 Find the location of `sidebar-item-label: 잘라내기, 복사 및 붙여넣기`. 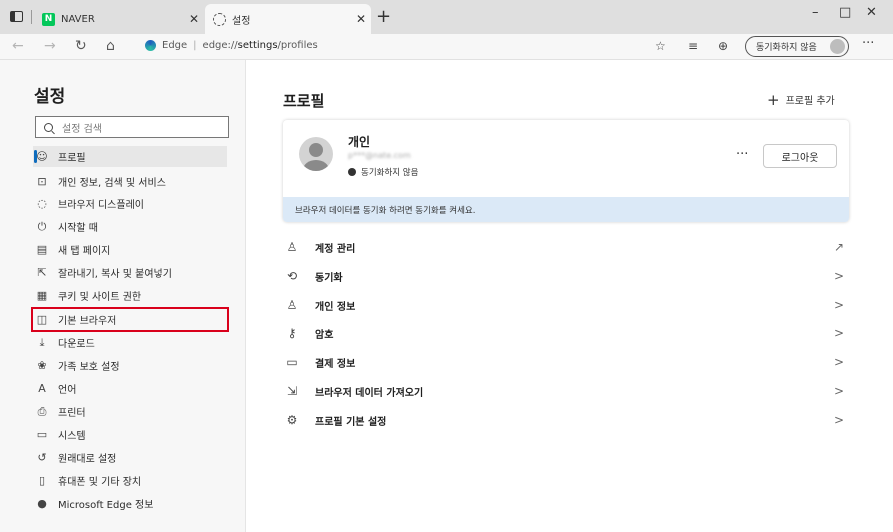

sidebar-item-label: 잘라내기, 복사 및 붙여넣기 is located at coordinates (115, 274).